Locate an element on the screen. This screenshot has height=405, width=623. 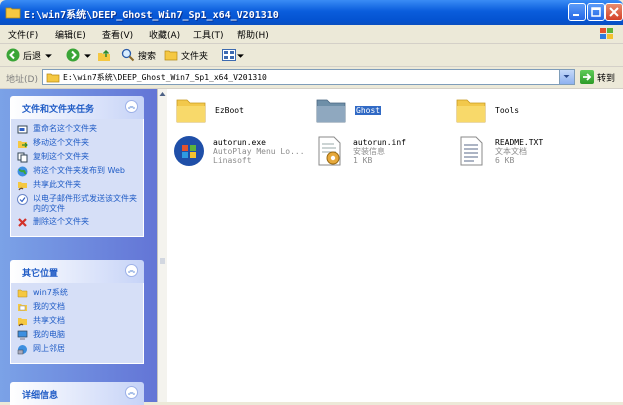
file-item-autorun-inf: autorun.inf 安装信息 1 KB is located at coordinates (359, 151).